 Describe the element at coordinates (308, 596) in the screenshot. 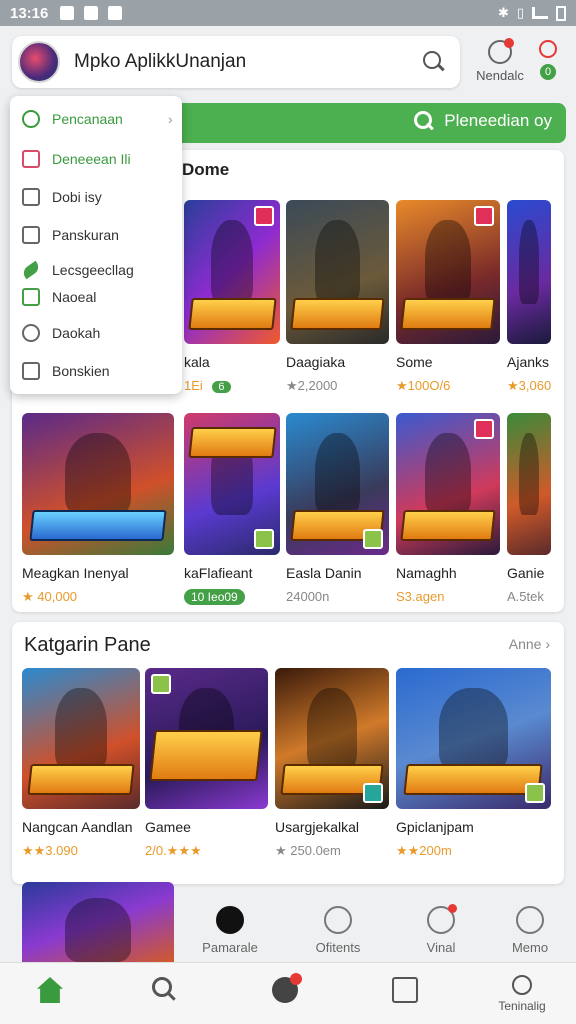

I see `game-rating: 24000n` at that location.